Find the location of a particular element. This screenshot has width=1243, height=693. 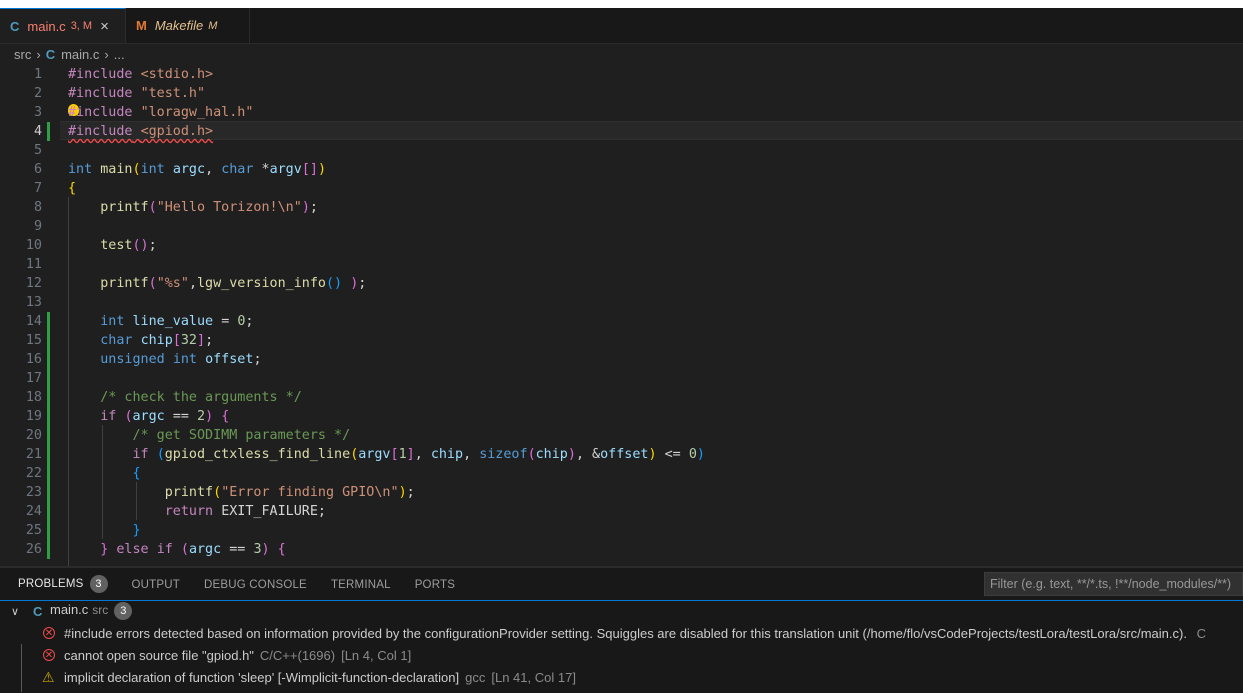

line-number: 21 is located at coordinates (33, 454).